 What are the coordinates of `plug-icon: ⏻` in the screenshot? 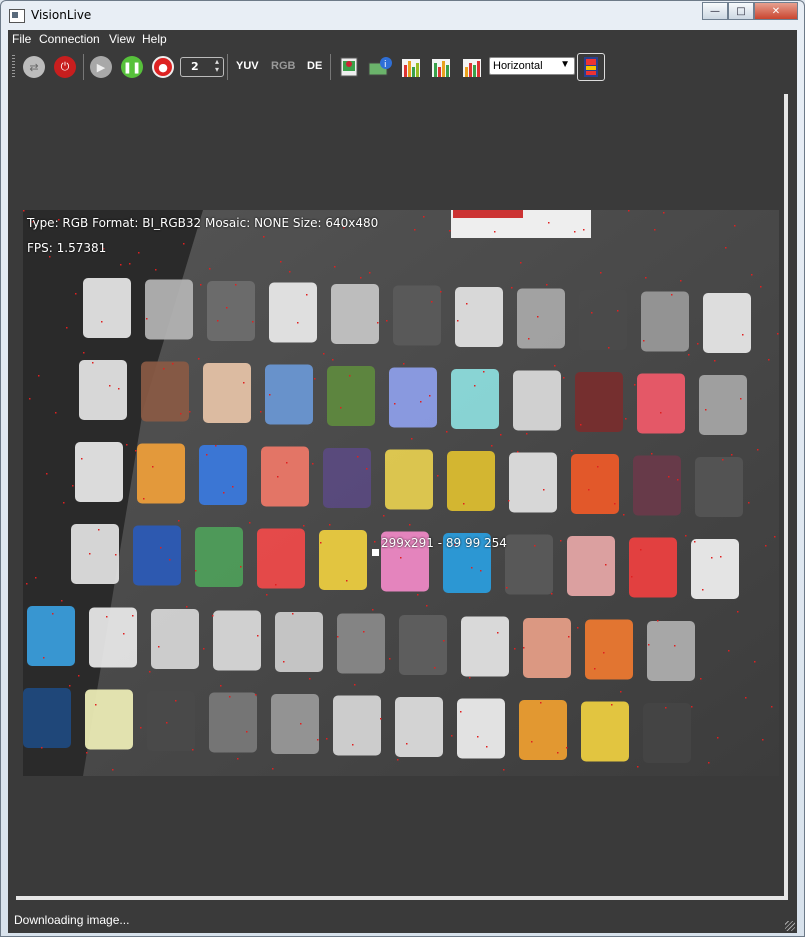 It's located at (65, 67).